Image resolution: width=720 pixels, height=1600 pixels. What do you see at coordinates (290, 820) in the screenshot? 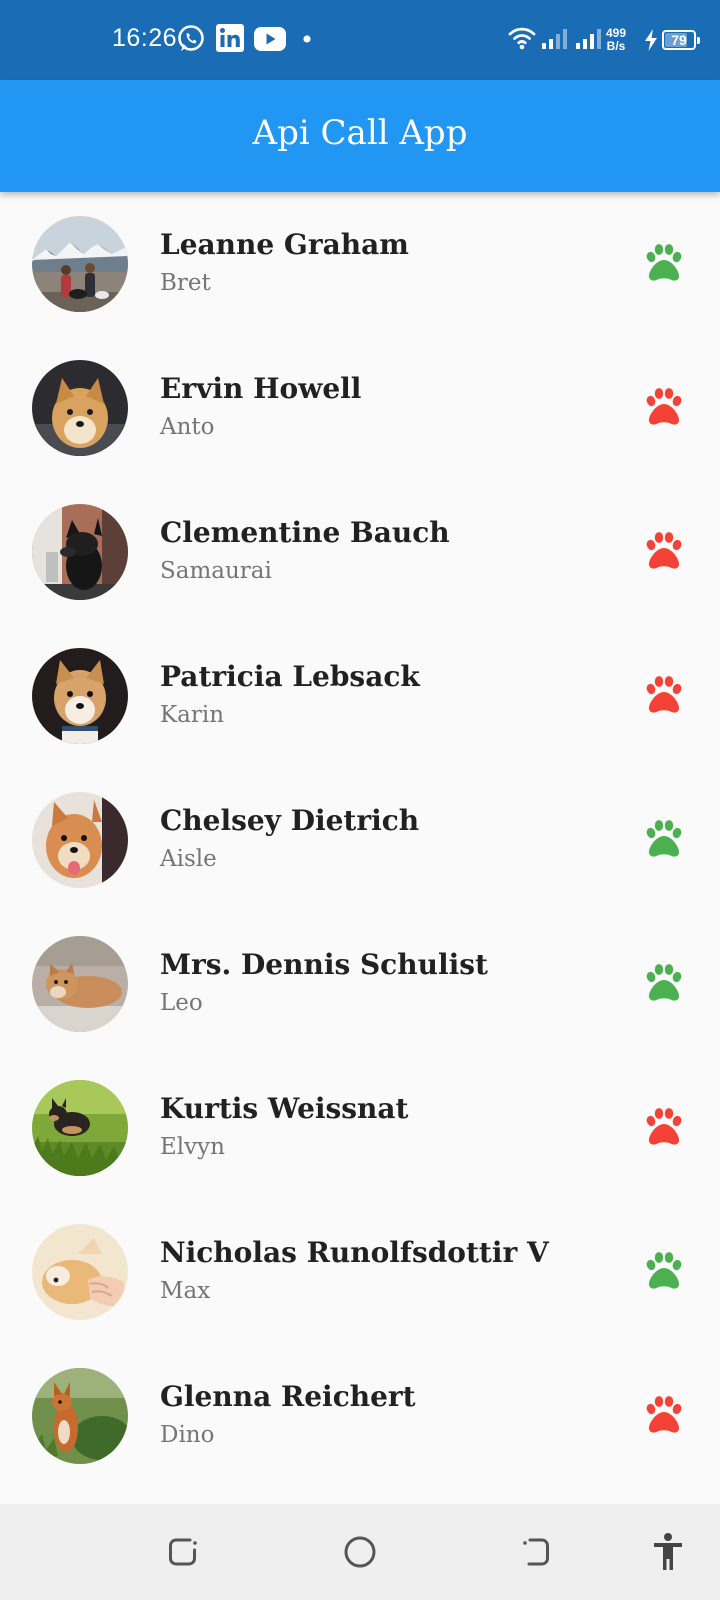
I see `user-name: Chelsey Dietrich` at bounding box center [290, 820].